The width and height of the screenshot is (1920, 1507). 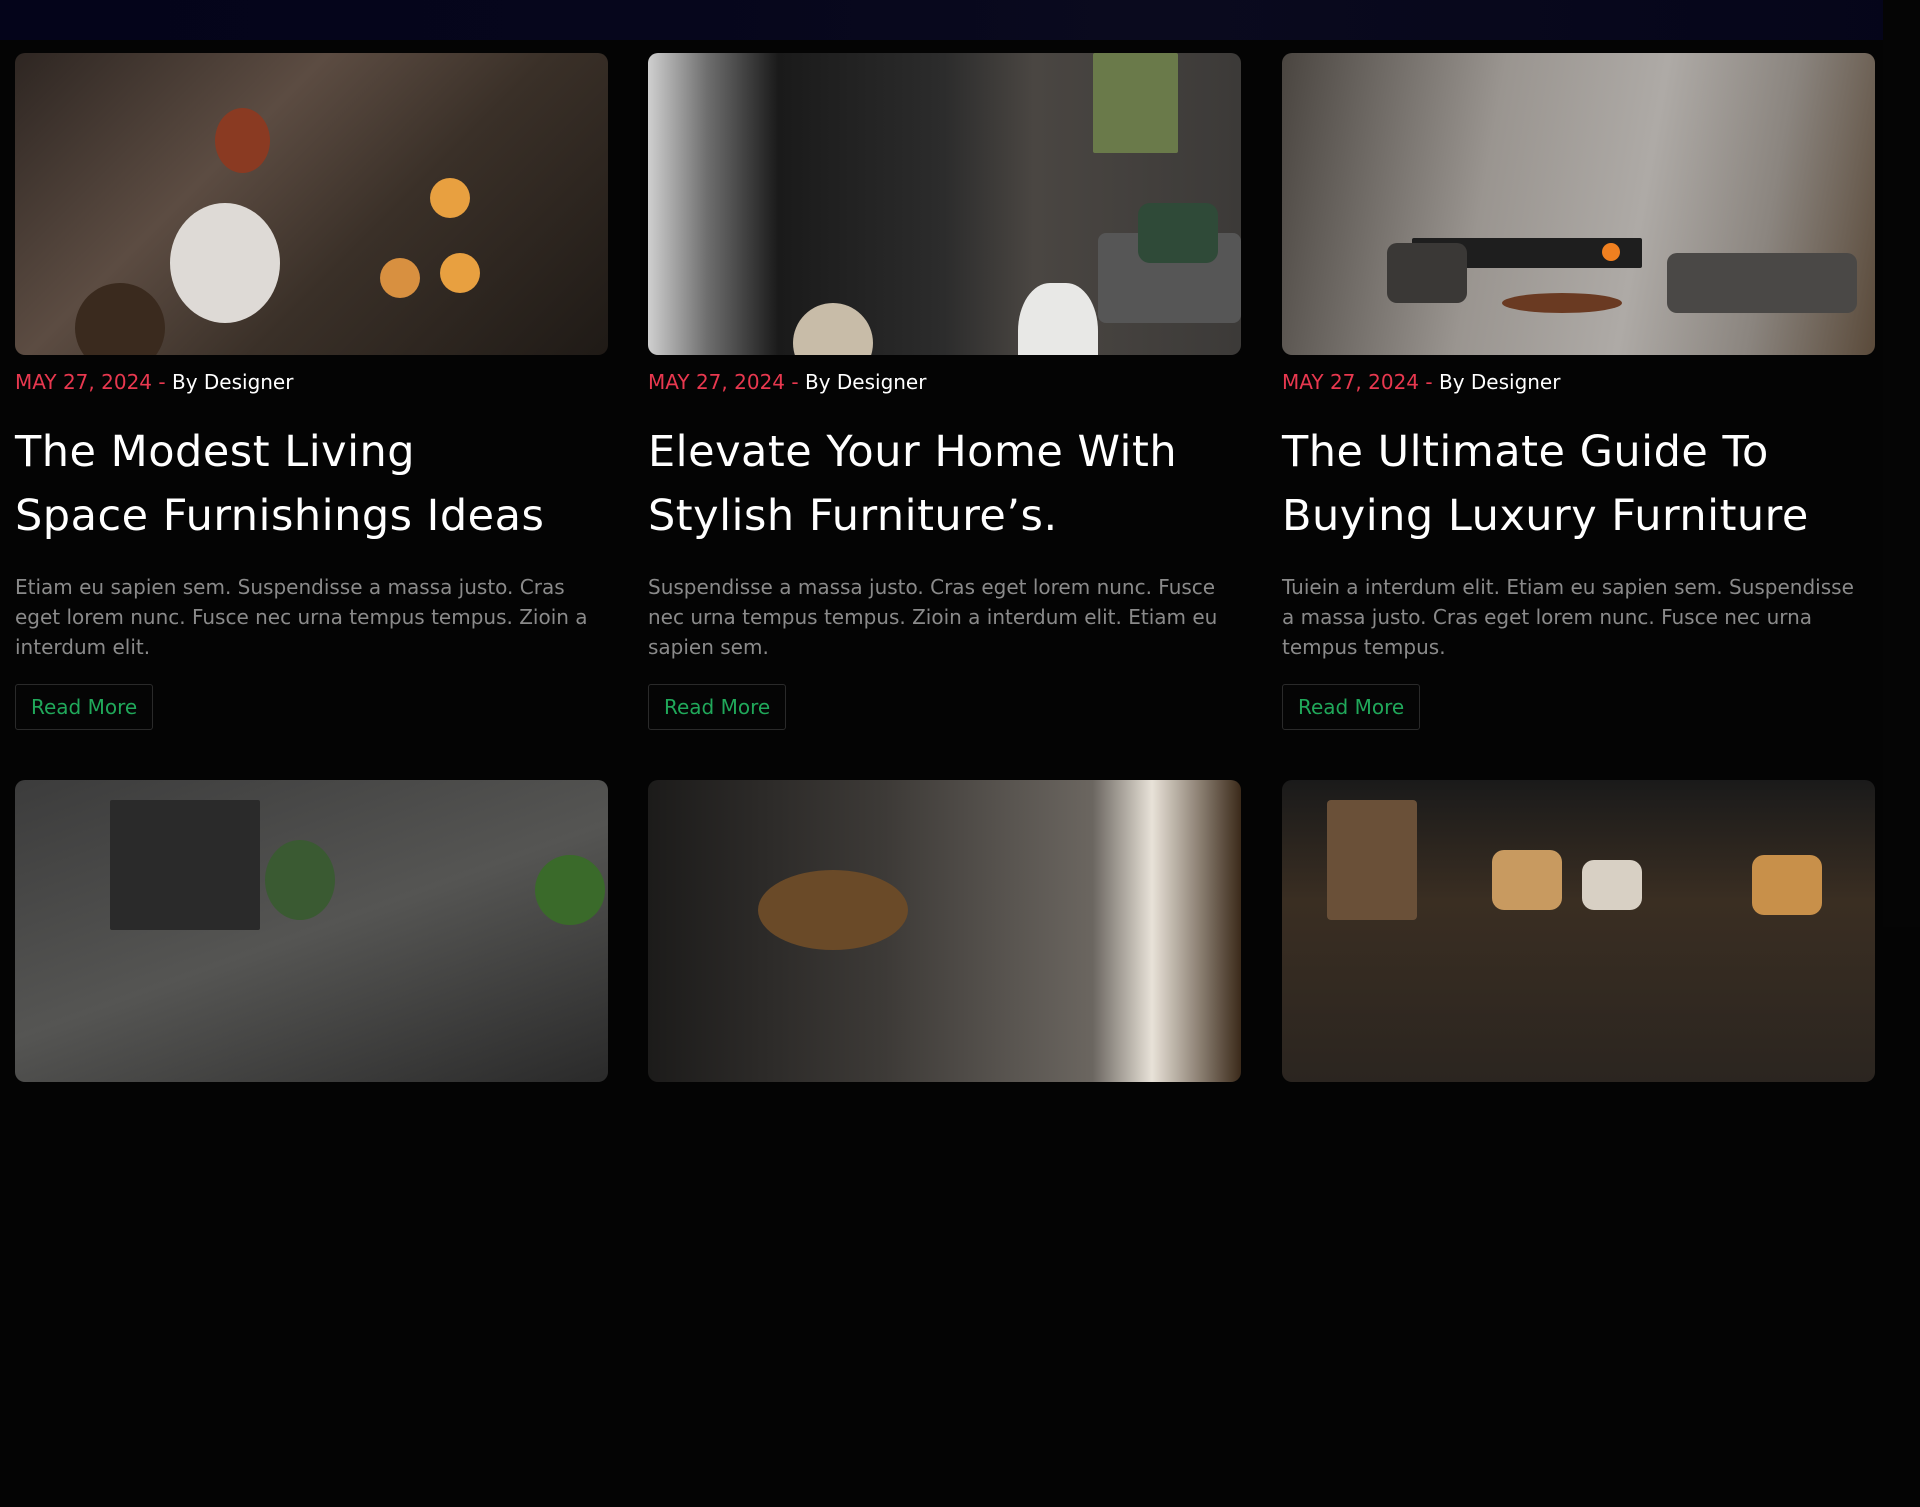 What do you see at coordinates (912, 452) in the screenshot?
I see `post-title-line-1: Elevate Your Home With` at bounding box center [912, 452].